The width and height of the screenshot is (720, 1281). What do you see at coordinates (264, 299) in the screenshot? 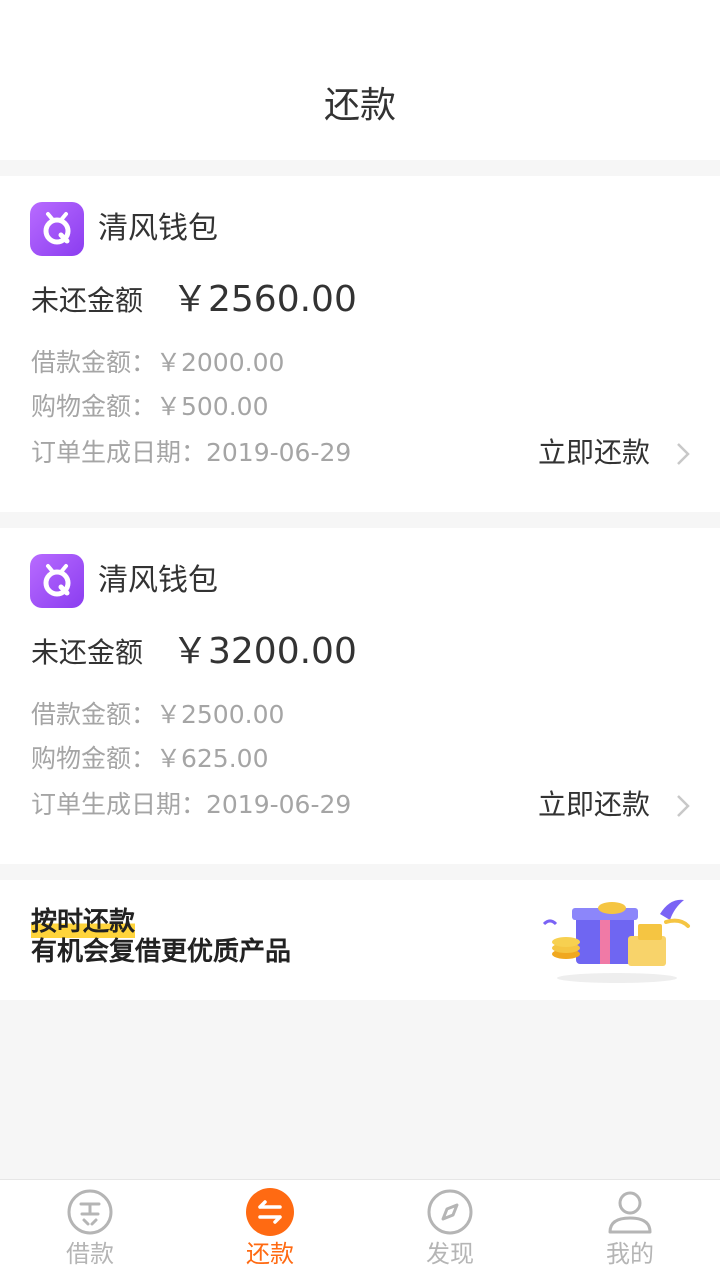
I see `outstanding-value: ￥2560.00` at bounding box center [264, 299].